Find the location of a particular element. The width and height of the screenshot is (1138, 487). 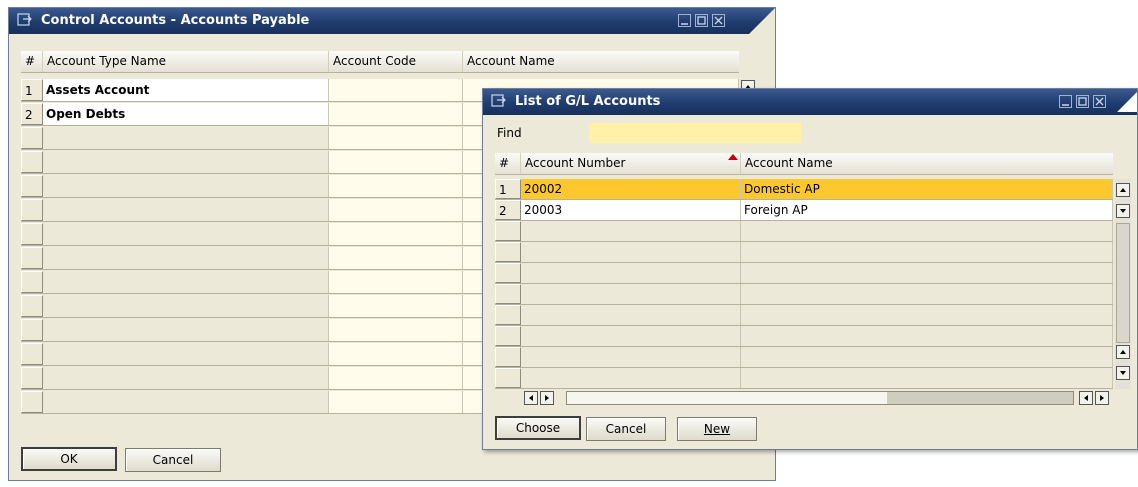

gl-accounts-titlebar: List of G/L Accounts is located at coordinates (810, 102).